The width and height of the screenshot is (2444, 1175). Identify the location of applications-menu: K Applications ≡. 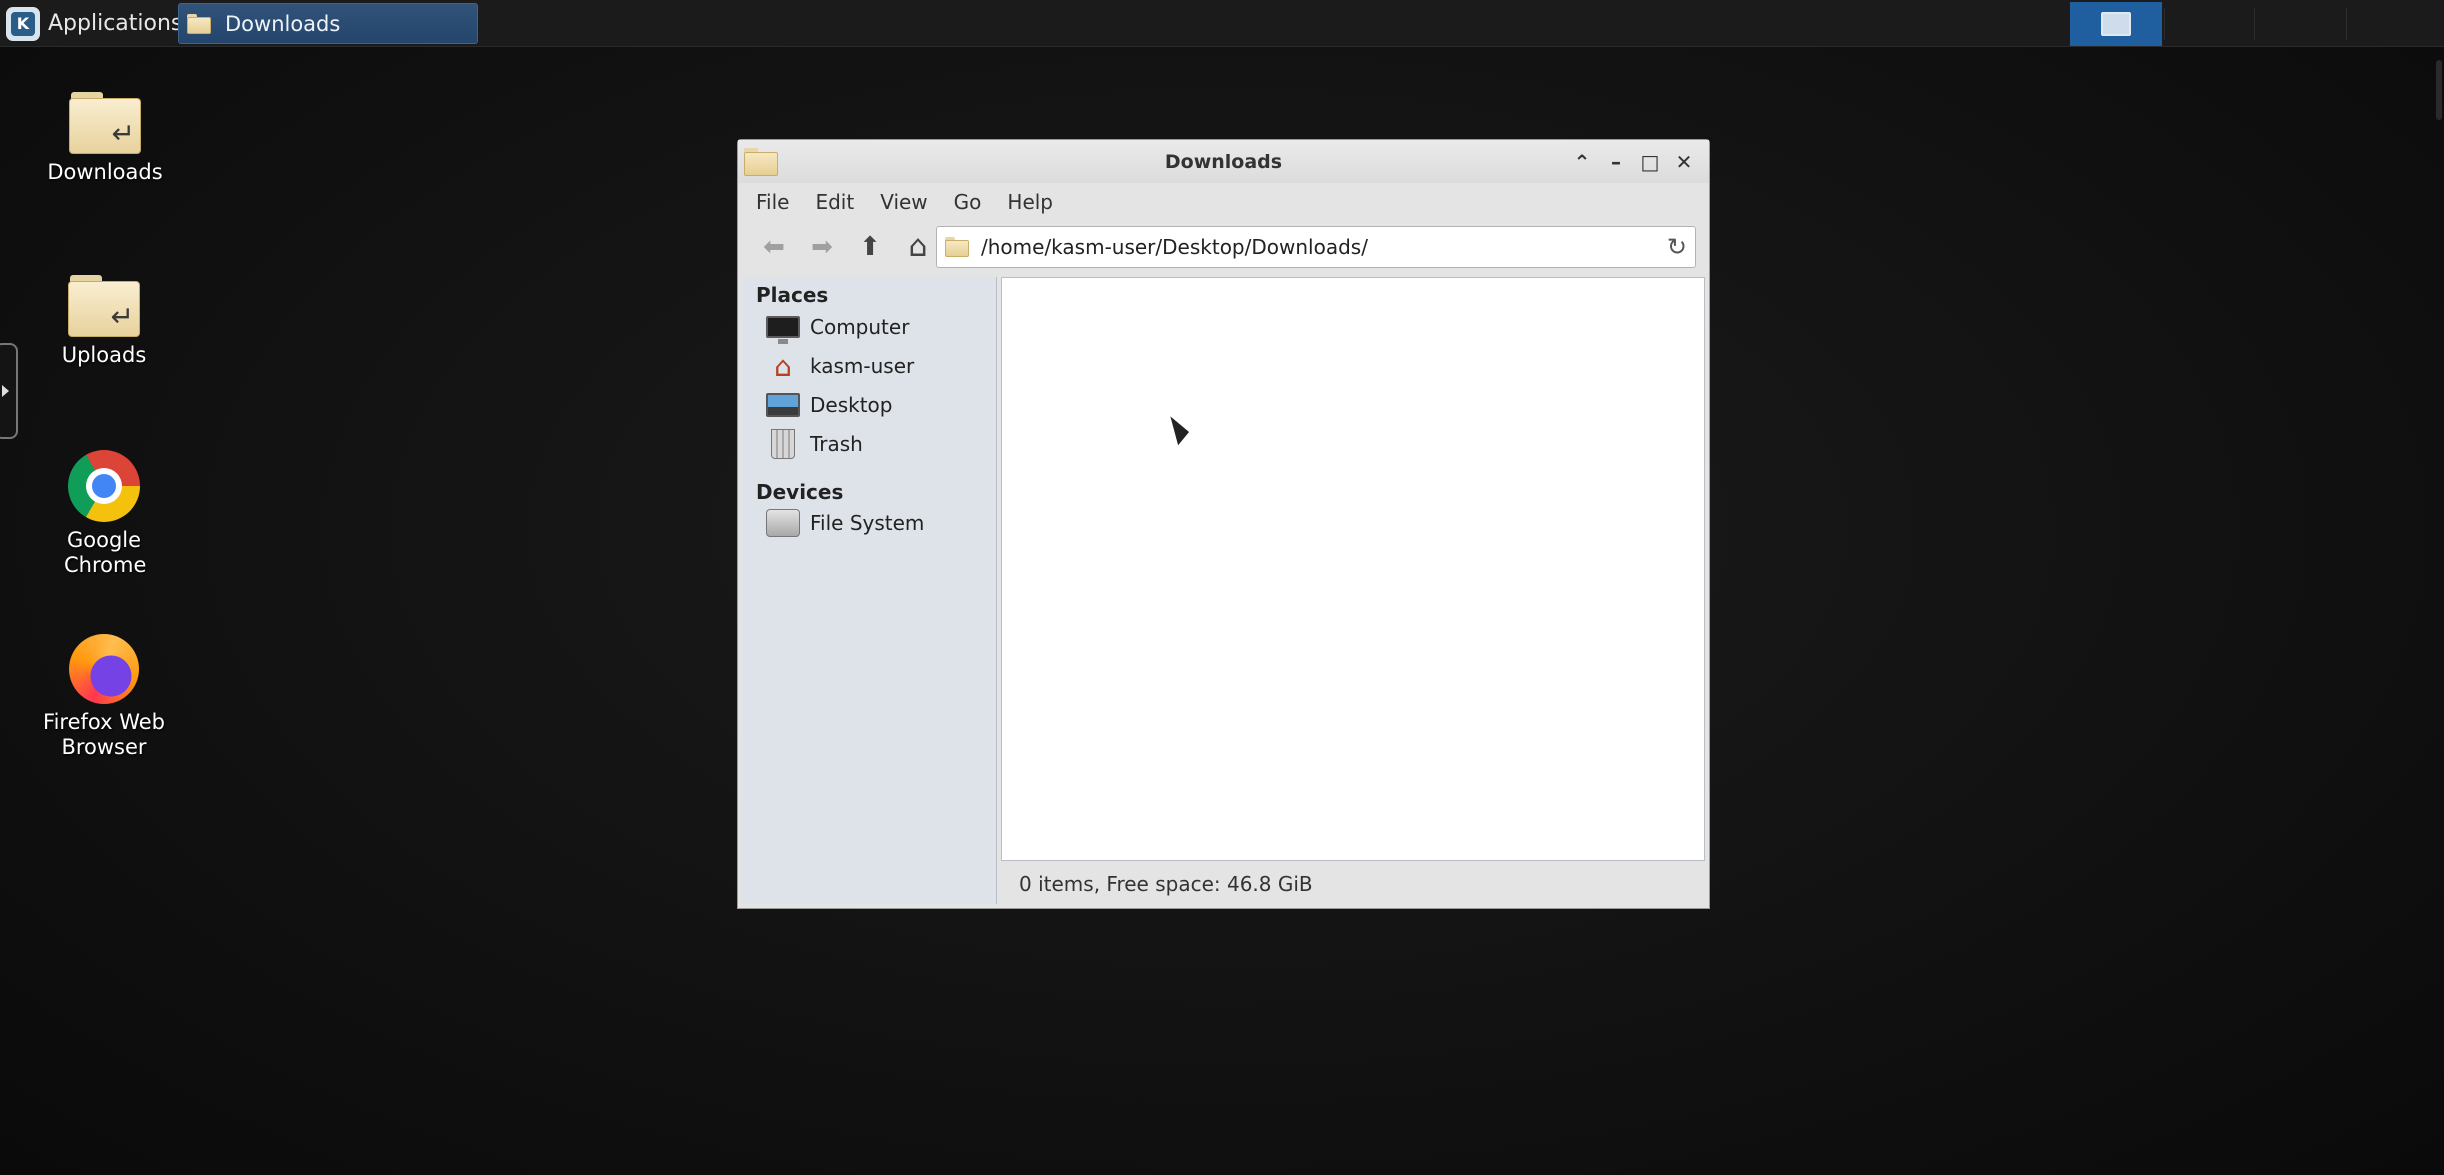
(100, 23).